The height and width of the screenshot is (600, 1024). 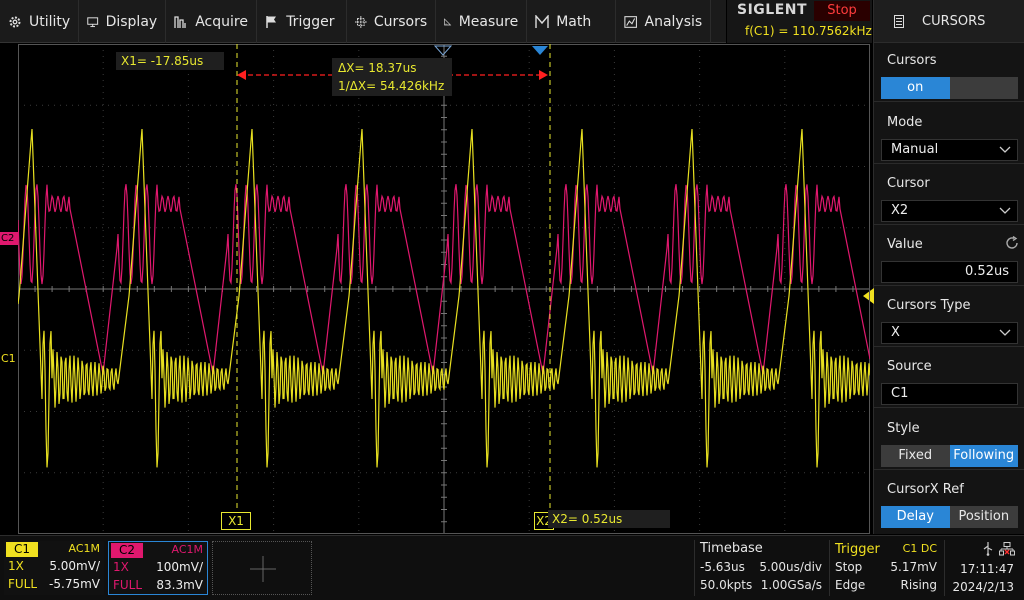 What do you see at coordinates (241, 75) in the screenshot?
I see `delta-arrow-left` at bounding box center [241, 75].